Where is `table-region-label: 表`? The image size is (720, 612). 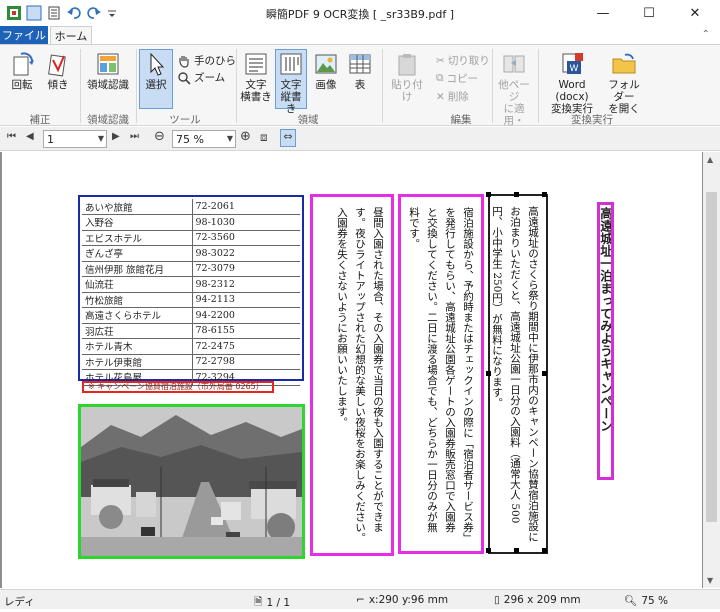
table-region-label: 表 is located at coordinates (360, 85).